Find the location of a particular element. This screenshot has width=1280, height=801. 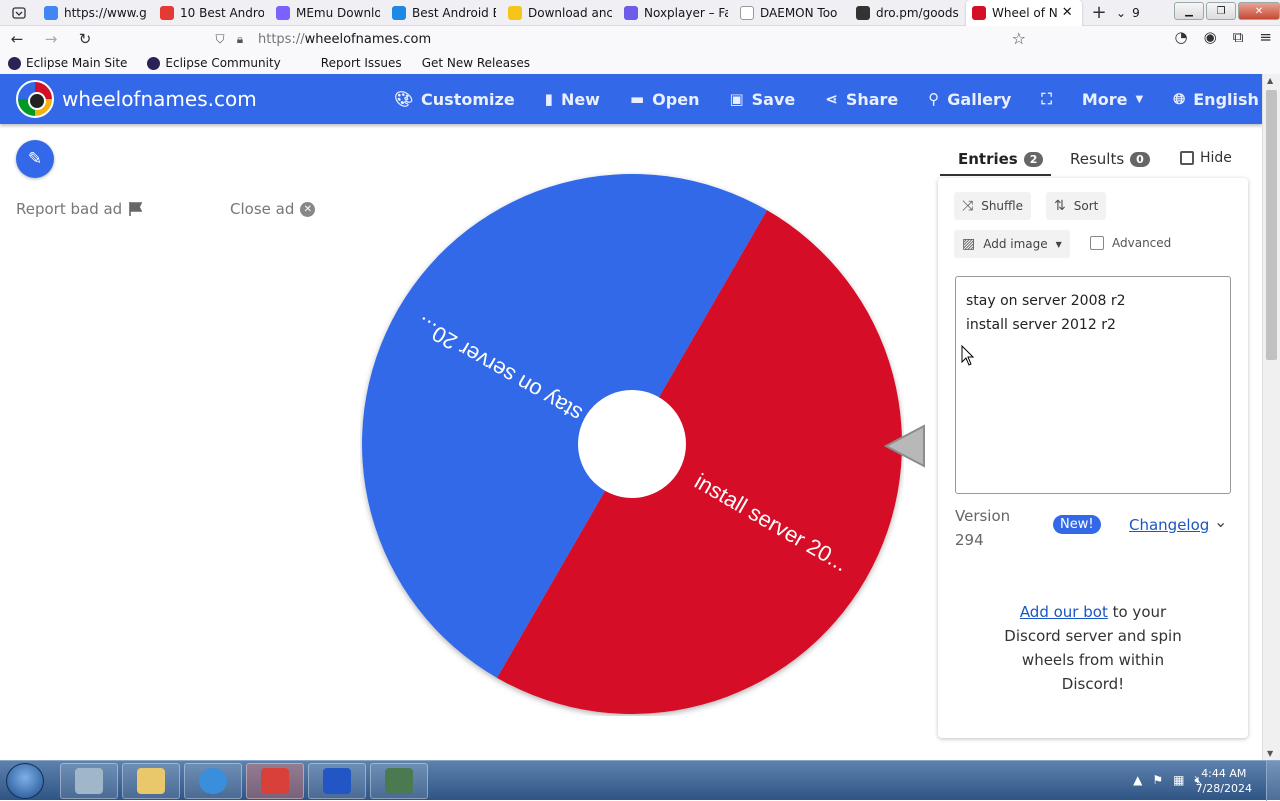

show-desktop-button is located at coordinates (1273, 781).